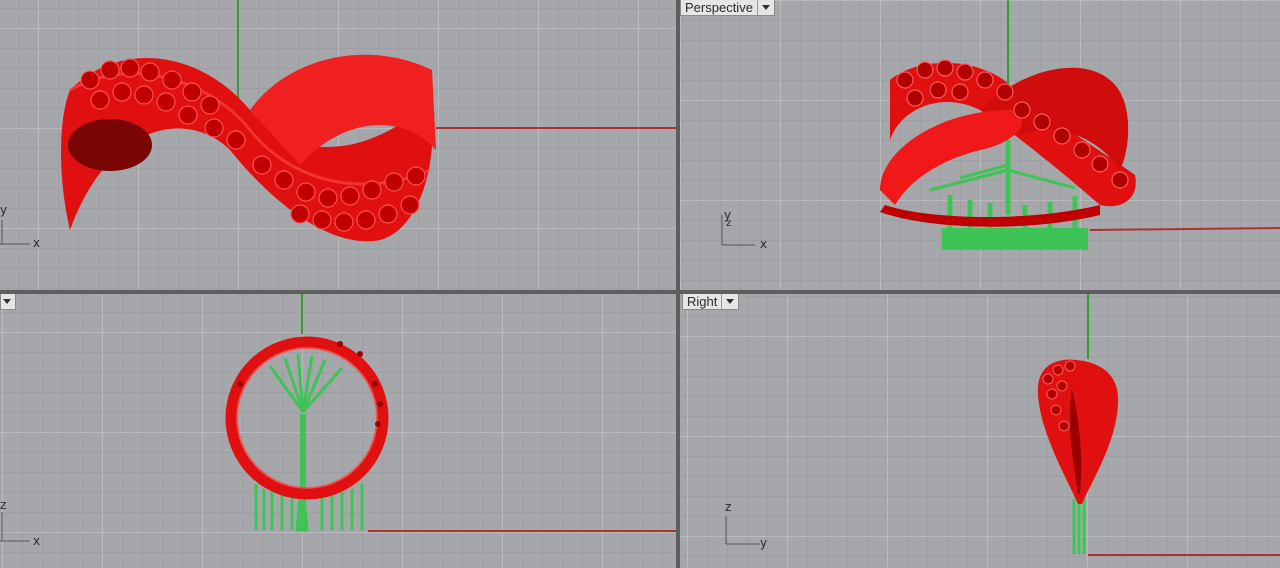 The image size is (1280, 568). Describe the element at coordinates (705, 302) in the screenshot. I see `viewport-title: Right` at that location.